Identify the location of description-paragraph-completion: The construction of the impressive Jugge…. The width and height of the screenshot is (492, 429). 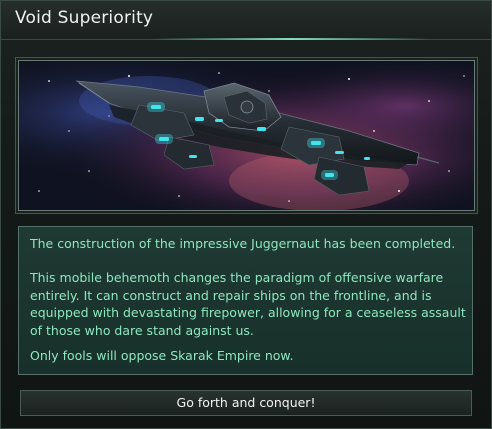
(243, 243).